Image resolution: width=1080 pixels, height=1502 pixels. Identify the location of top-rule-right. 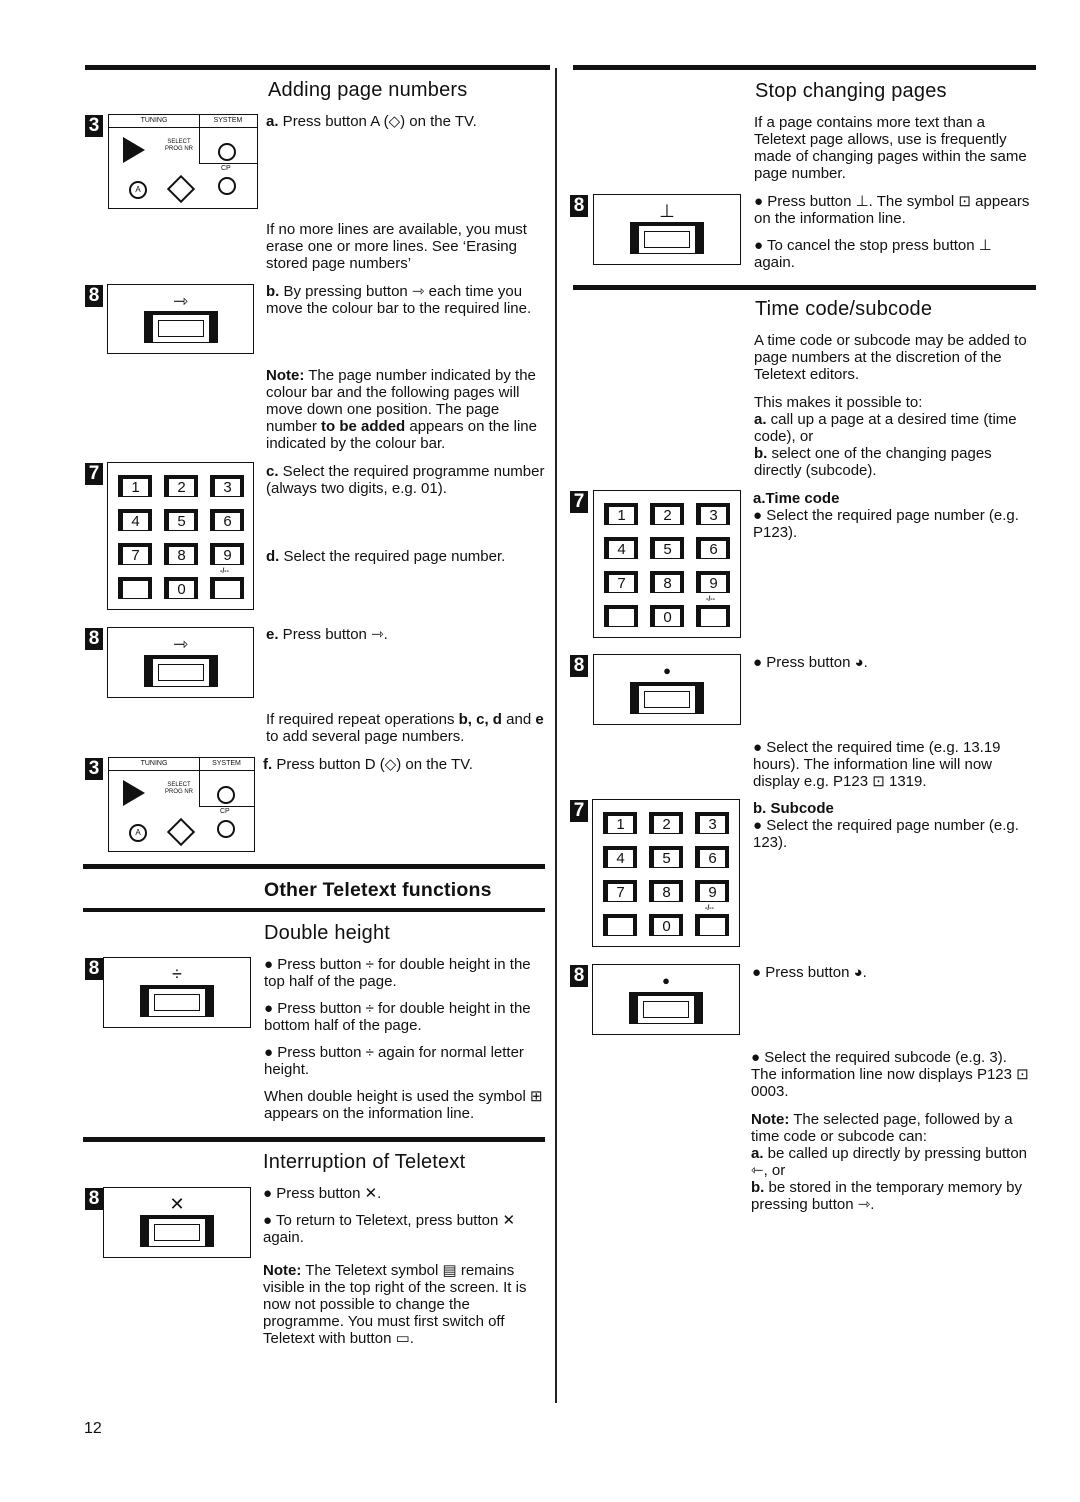
(804, 67).